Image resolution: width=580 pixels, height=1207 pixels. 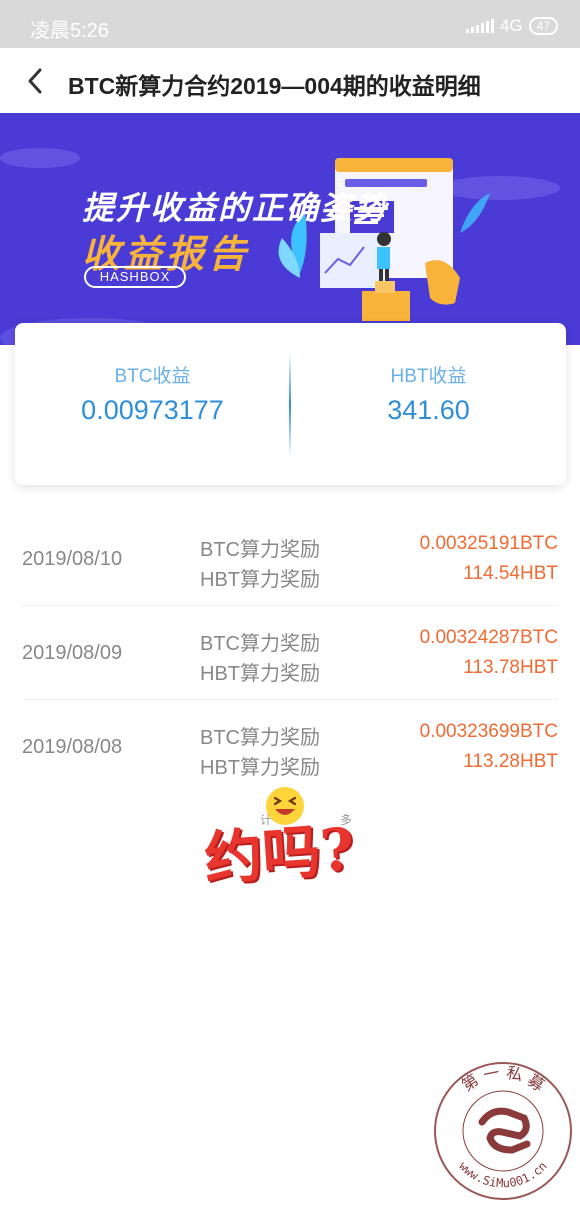 I want to click on status-bar: 凌晨5:26 4G 47, so click(x=290, y=24).